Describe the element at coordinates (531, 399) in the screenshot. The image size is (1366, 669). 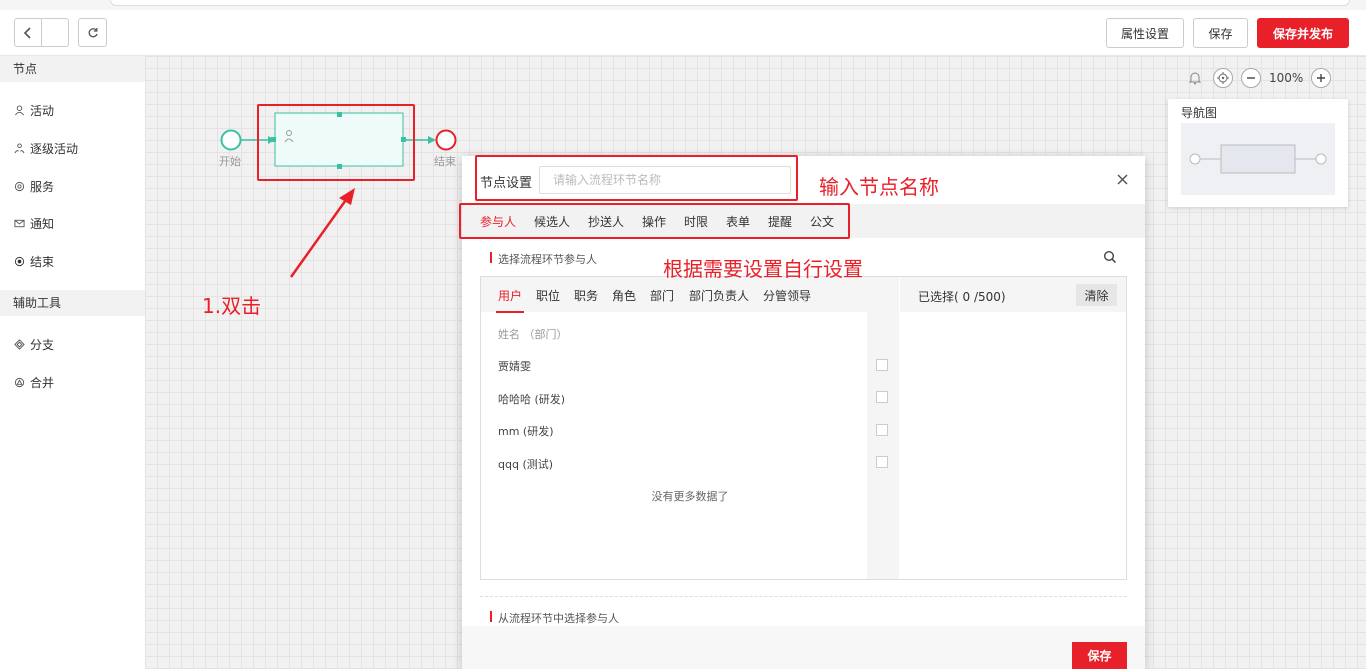
I see `list-item: 哈哈哈 (研发)` at that location.